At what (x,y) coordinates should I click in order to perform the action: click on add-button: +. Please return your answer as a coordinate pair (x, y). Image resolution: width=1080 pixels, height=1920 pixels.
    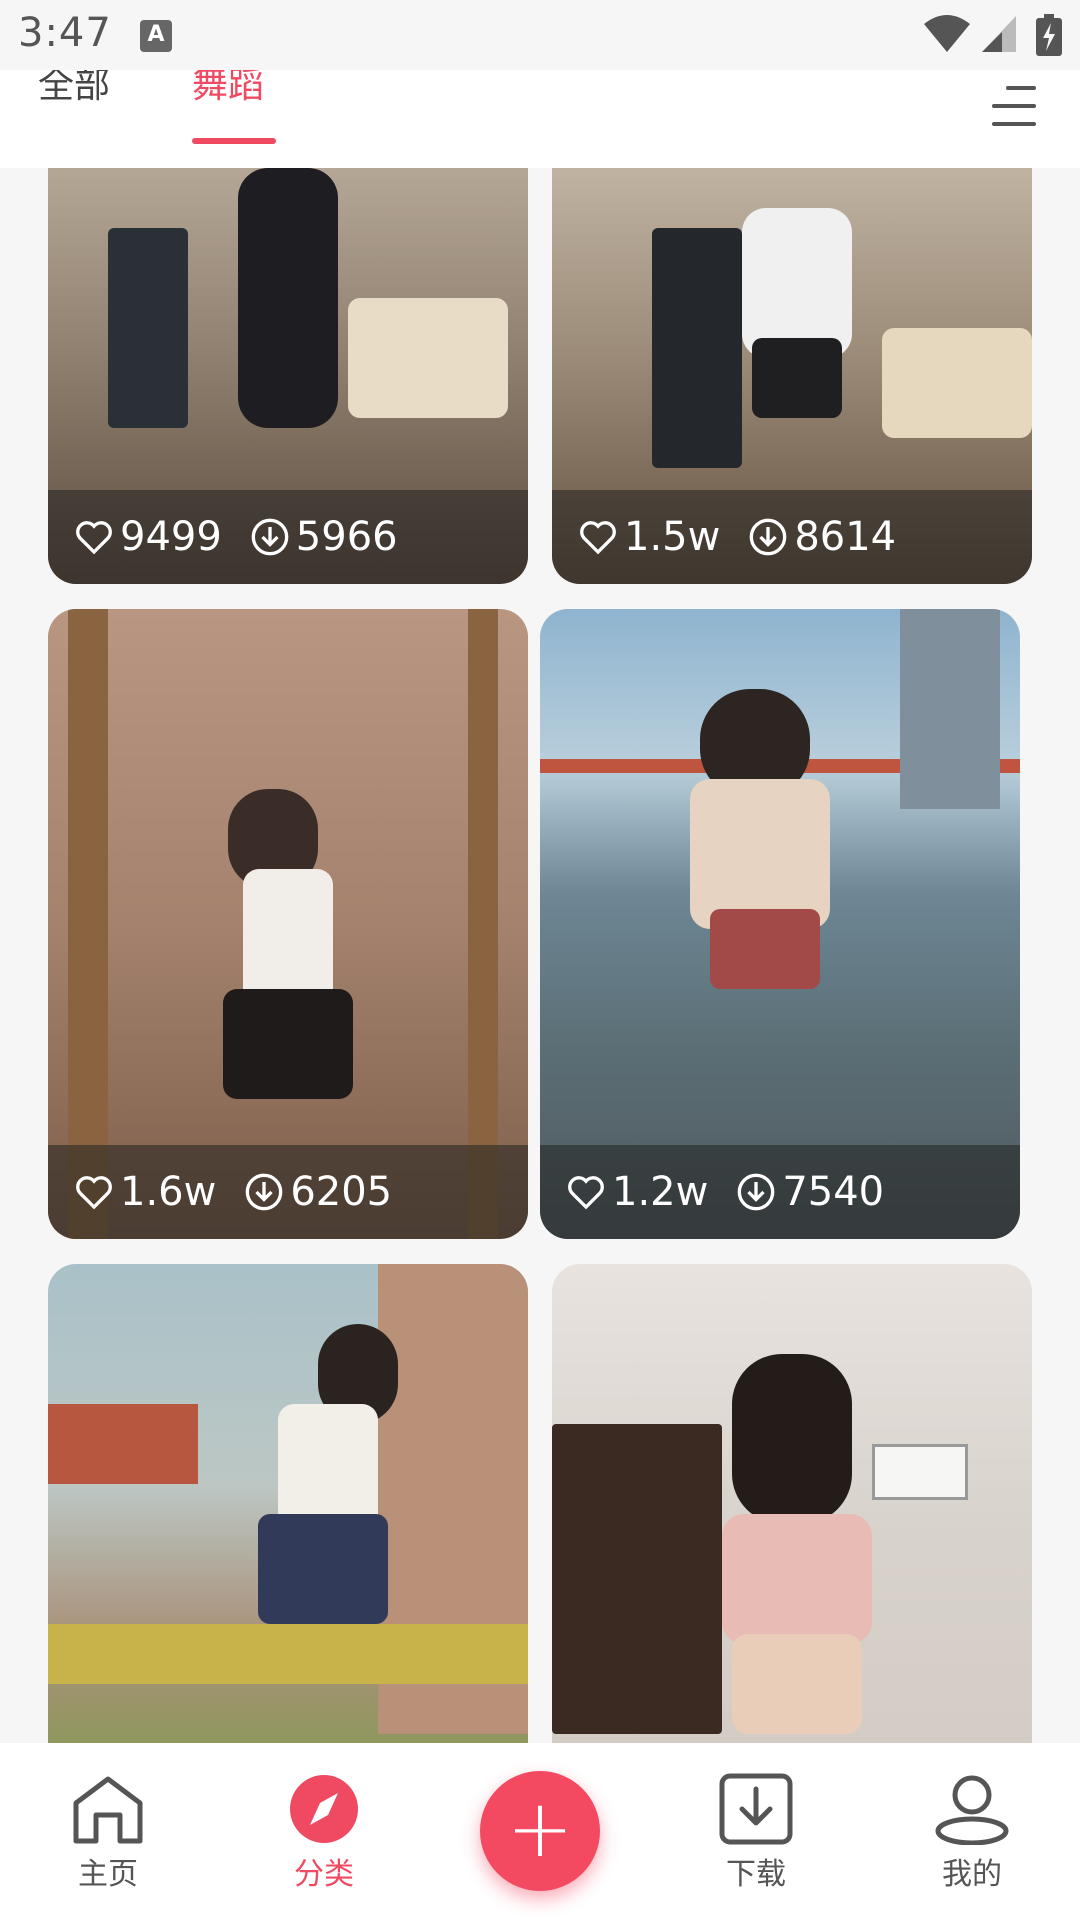
    Looking at the image, I should click on (540, 1831).